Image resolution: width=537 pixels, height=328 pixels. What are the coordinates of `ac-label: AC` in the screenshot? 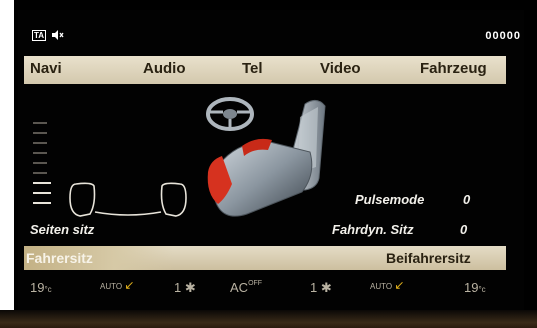 It's located at (239, 287).